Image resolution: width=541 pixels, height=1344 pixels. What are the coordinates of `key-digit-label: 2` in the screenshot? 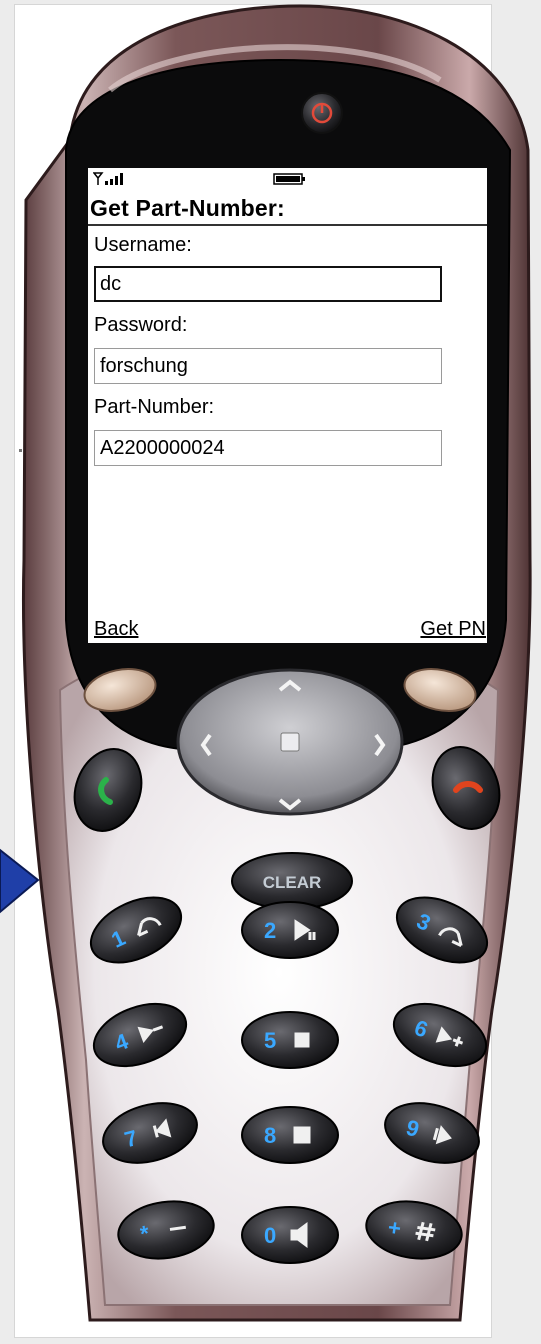 It's located at (270, 930).